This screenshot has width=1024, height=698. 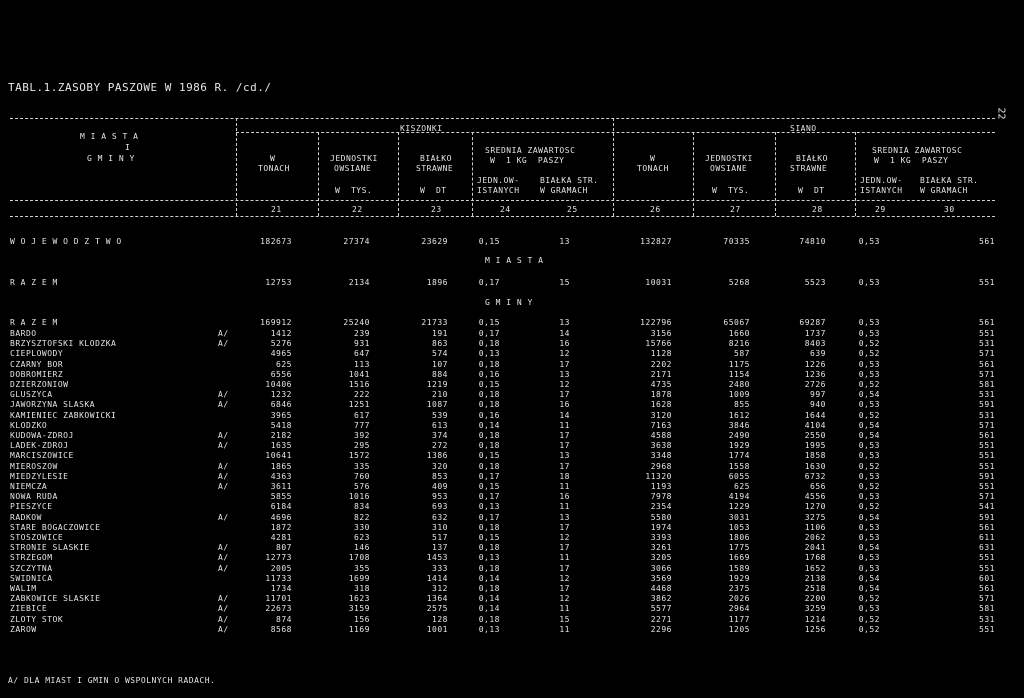 I want to click on cell-col-25: 16, so click(x=564, y=496).